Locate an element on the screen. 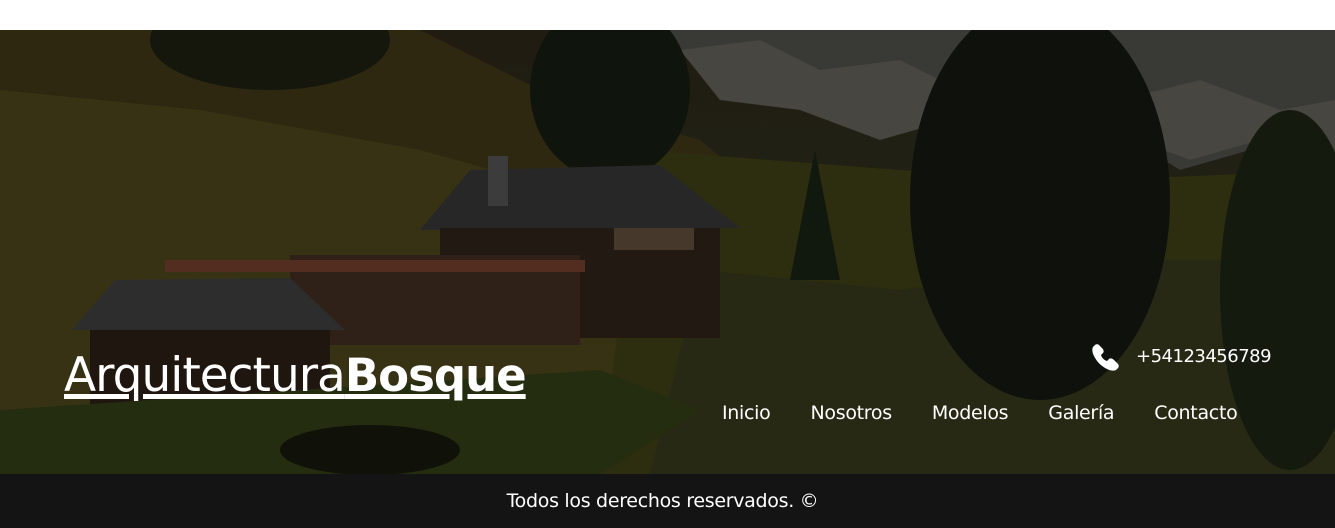  site-footer: Todos los derechos reservados. © is located at coordinates (667, 501).